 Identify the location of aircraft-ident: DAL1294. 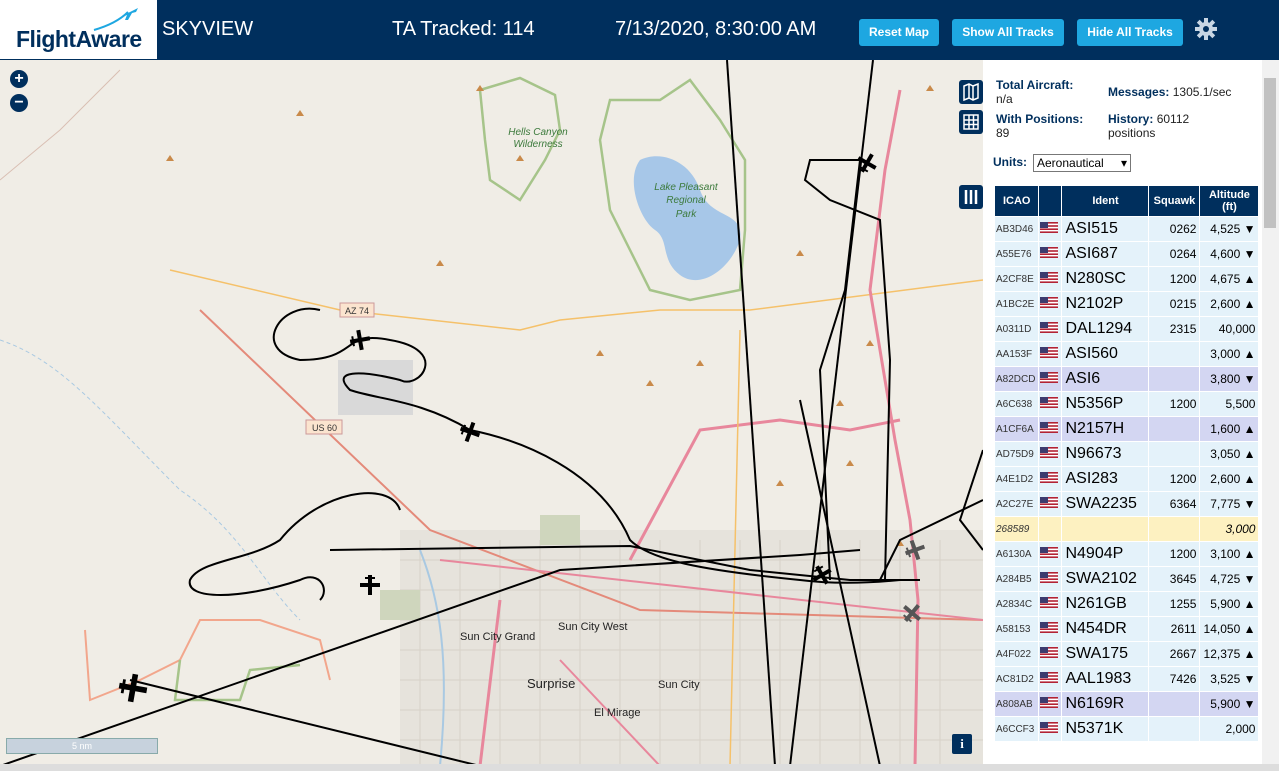
(1105, 329).